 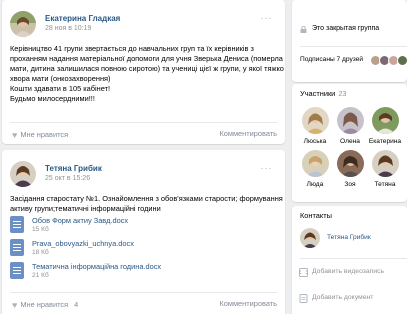 What do you see at coordinates (316, 215) in the screenshot?
I see `contacts-title: Контакты` at bounding box center [316, 215].